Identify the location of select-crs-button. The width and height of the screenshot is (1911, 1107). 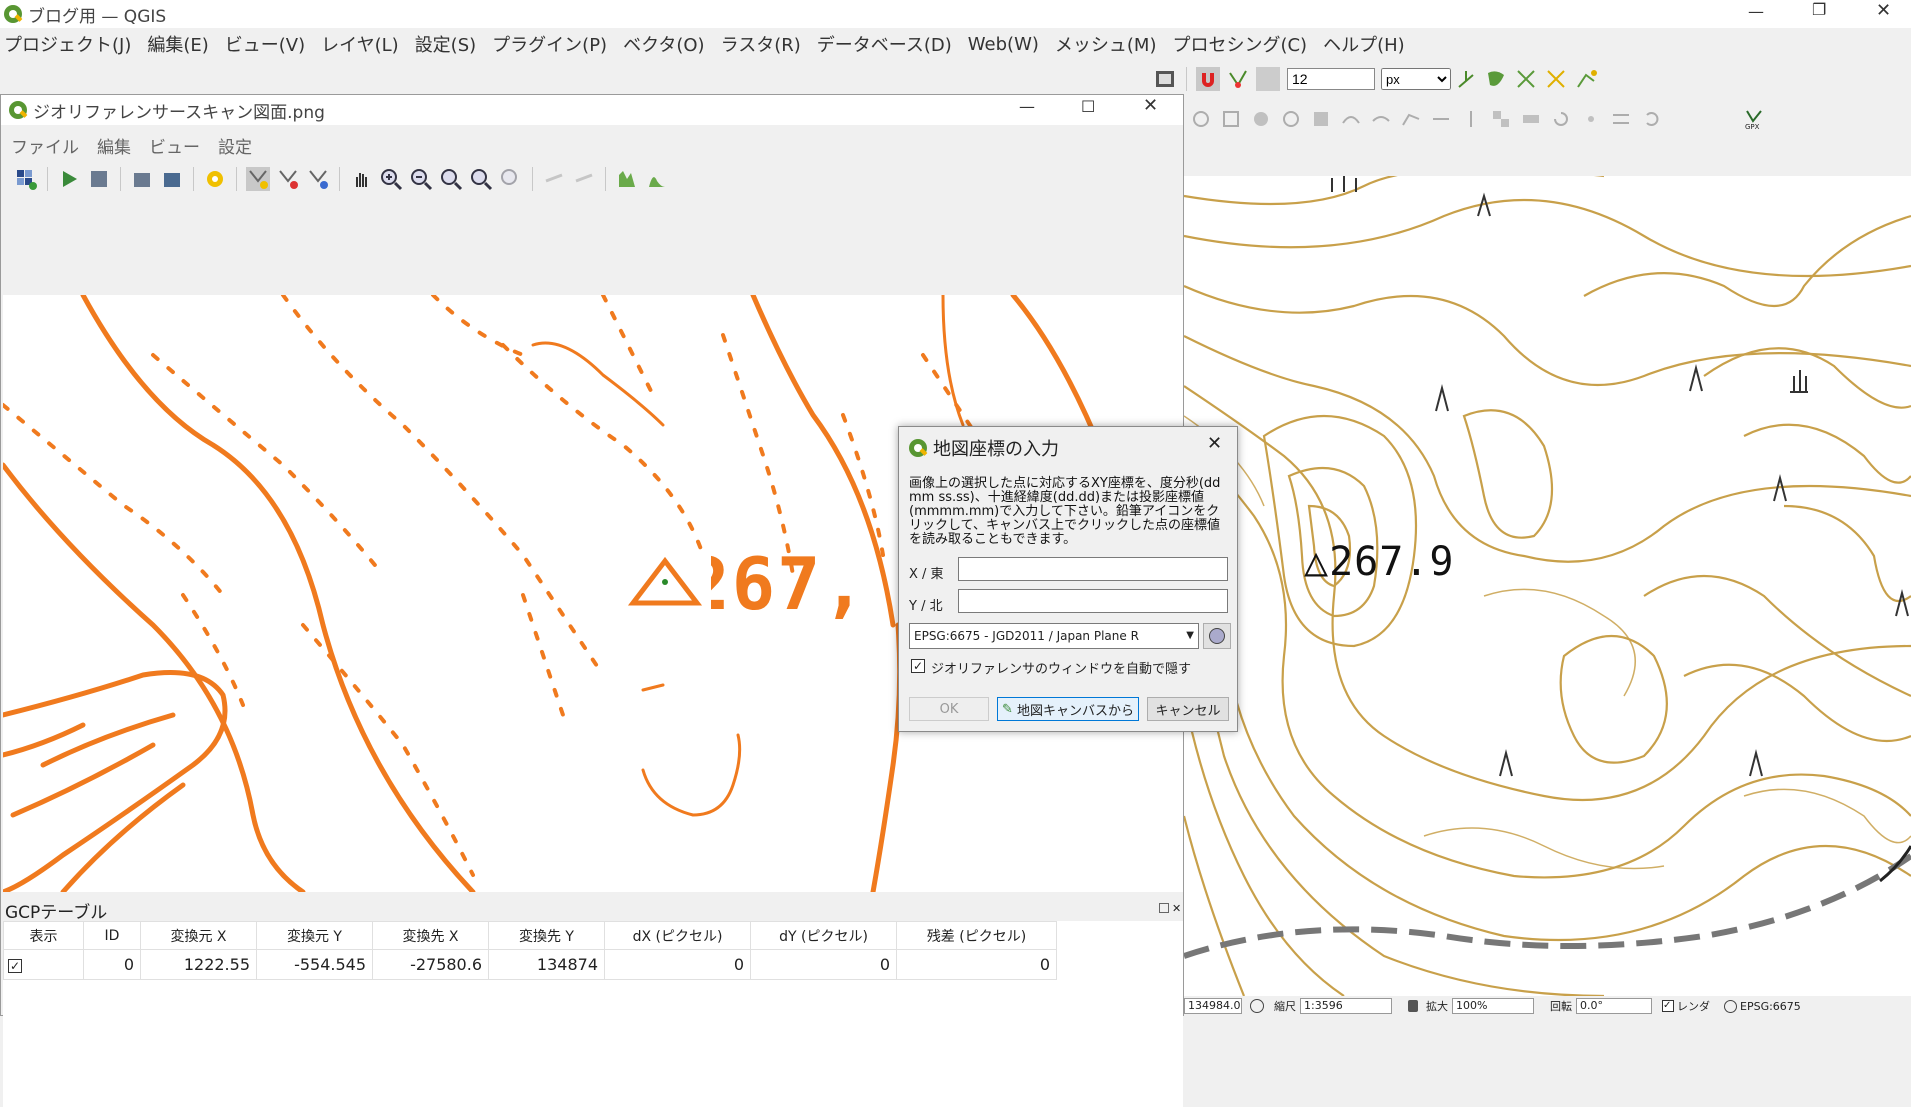
(1217, 636).